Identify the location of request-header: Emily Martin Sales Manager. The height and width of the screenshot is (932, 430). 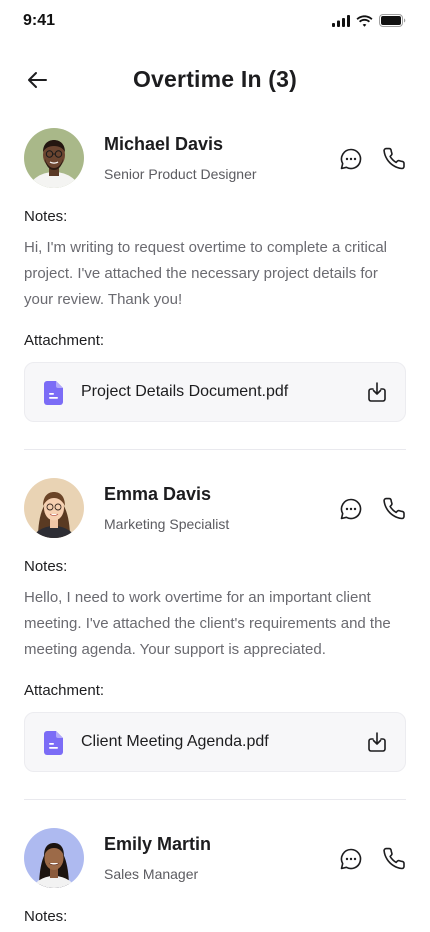
(215, 858).